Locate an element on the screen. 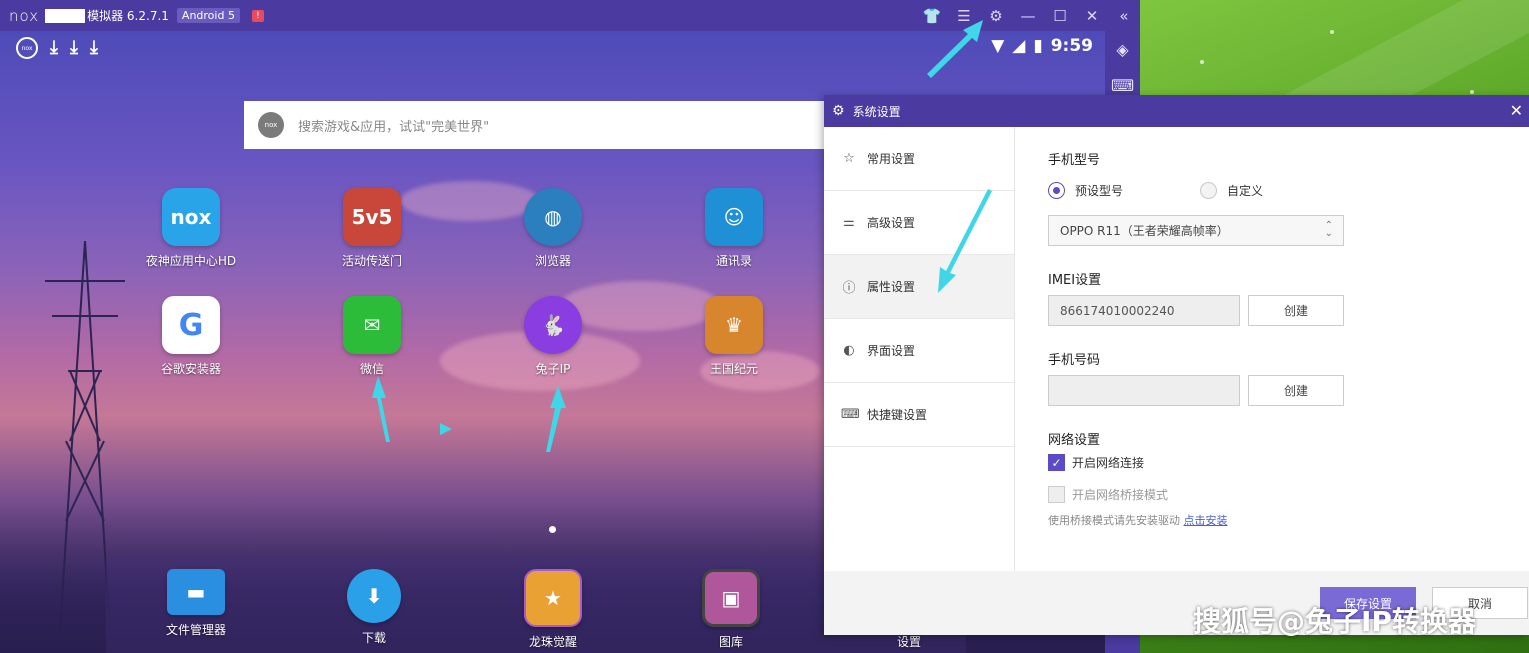  app-google-installer: G 谷歌安装器 is located at coordinates (191, 336).